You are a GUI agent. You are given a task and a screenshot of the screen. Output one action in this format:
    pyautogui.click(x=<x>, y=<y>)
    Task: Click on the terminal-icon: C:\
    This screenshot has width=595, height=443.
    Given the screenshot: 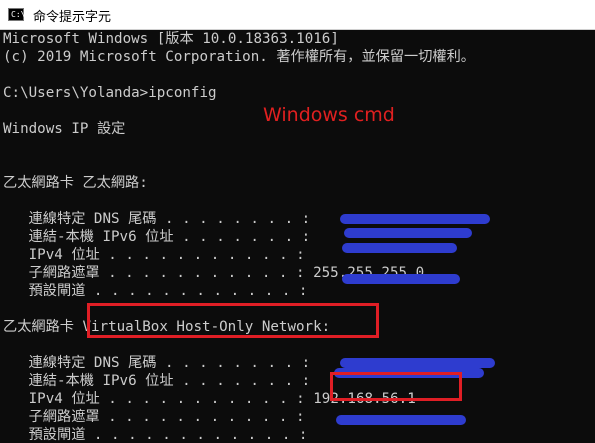 What is the action you would take?
    pyautogui.click(x=17, y=14)
    